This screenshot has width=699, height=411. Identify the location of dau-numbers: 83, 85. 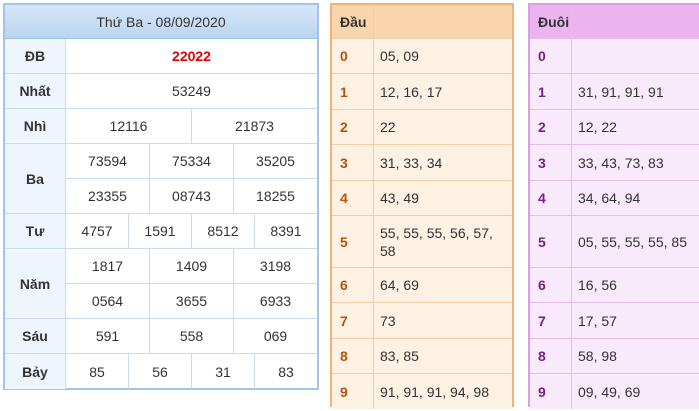
(443, 356).